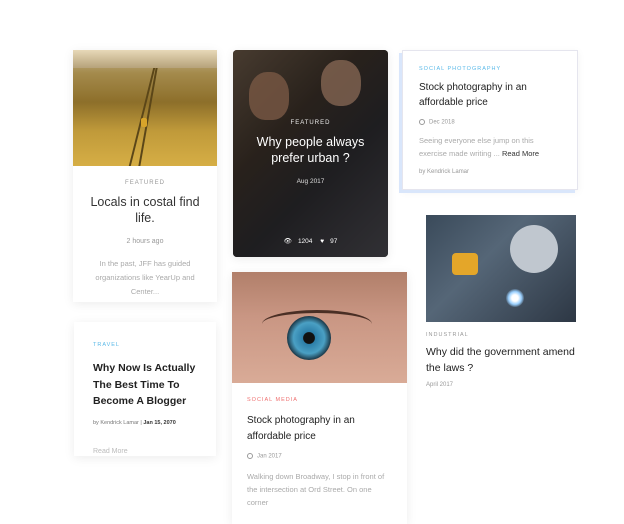 The height and width of the screenshot is (524, 624). What do you see at coordinates (145, 108) in the screenshot?
I see `wheat-field-image` at bounding box center [145, 108].